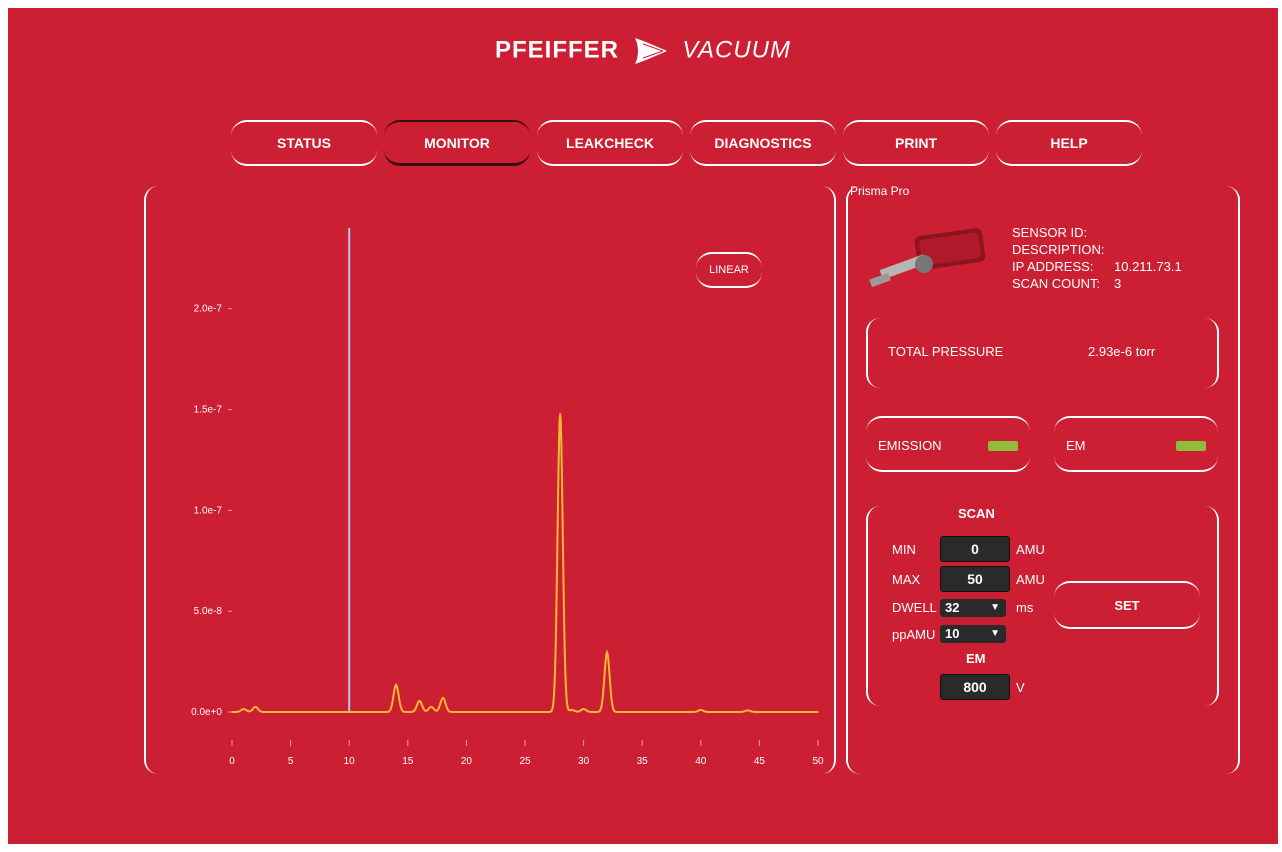 This screenshot has width=1282, height=852. Describe the element at coordinates (208, 410) in the screenshot. I see `y-tick-label: 1.5e-7` at that location.